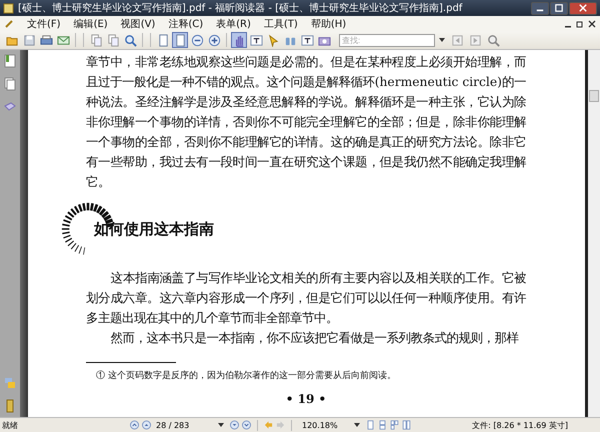 This screenshot has width=600, height=432. Describe the element at coordinates (10, 84) in the screenshot. I see `pages-icon` at that location.